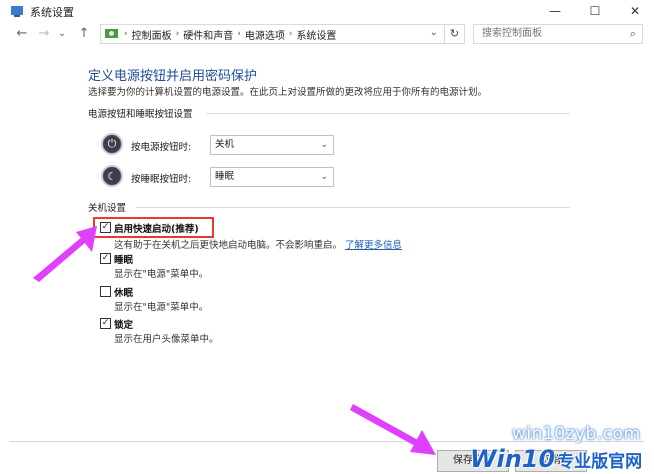 The height and width of the screenshot is (474, 654). I want to click on lock-option-description: 显示在用户头像菜单中。, so click(166, 339).